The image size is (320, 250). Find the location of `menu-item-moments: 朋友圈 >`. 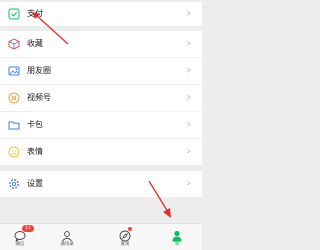

menu-item-moments: 朋友圈 > is located at coordinates (101, 71).